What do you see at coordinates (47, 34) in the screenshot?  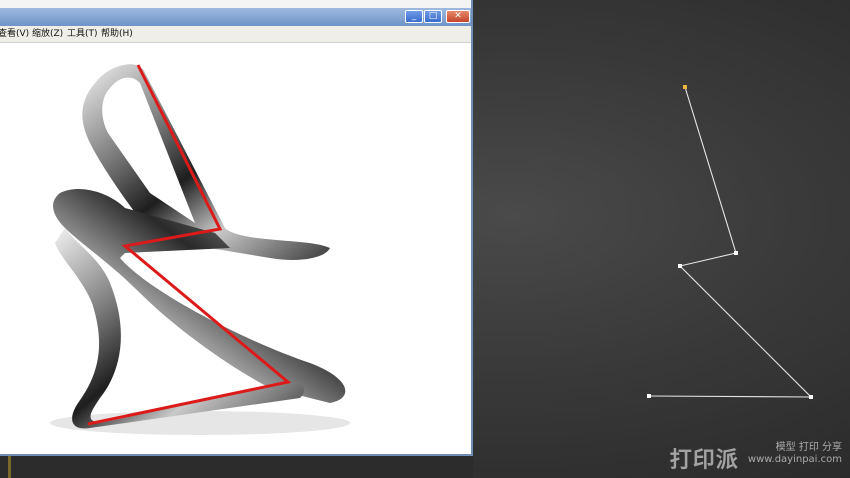 I see `menu-zoom: 缩放(Z)` at bounding box center [47, 34].